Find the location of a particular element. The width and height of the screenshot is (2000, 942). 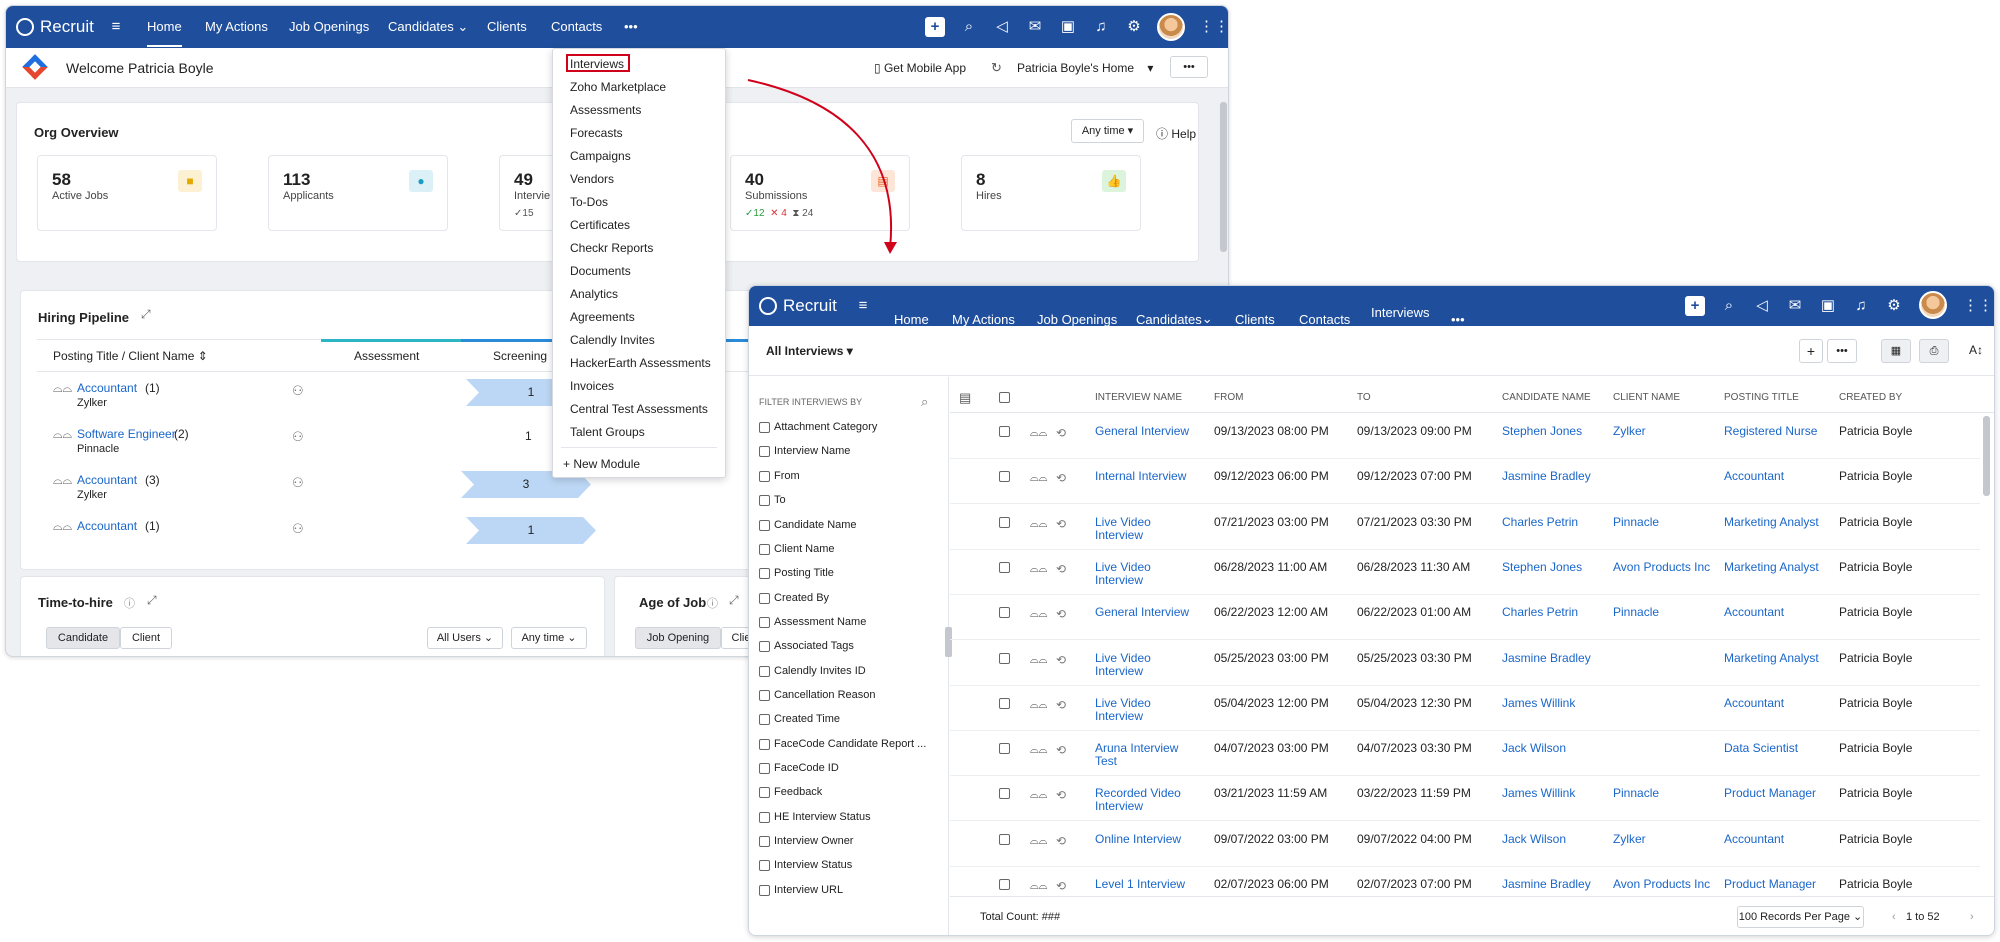

filter-associated-tags: Associated Tags is located at coordinates (806, 646).